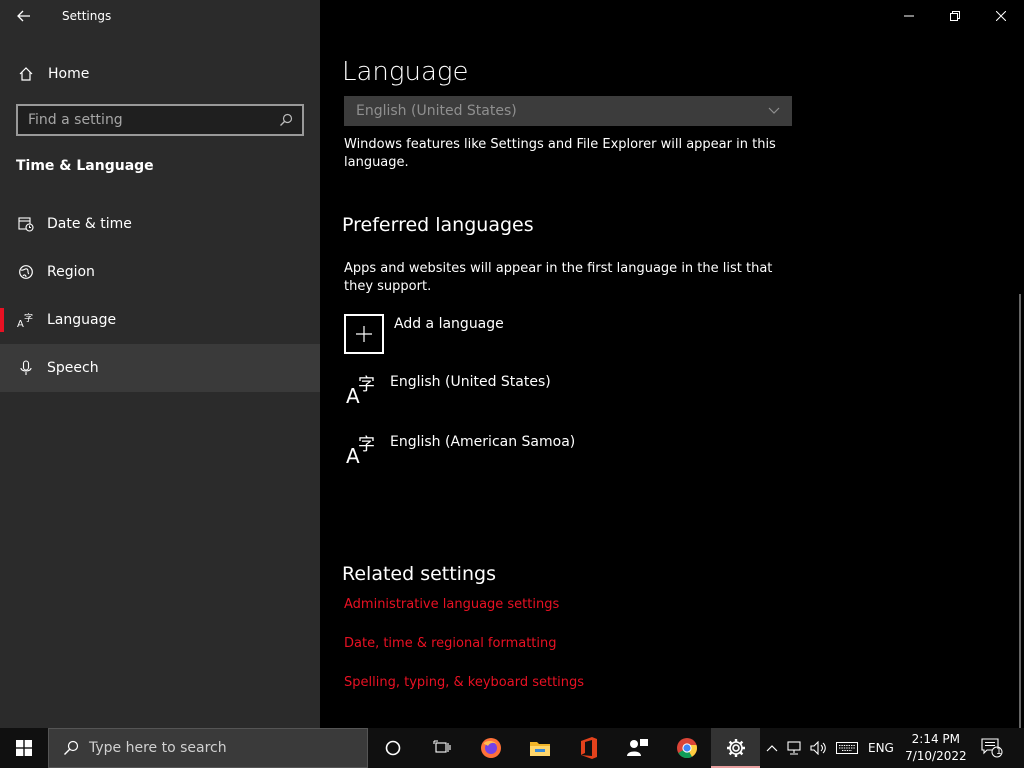  Describe the element at coordinates (85, 166) in the screenshot. I see `section-title: Time & Language` at that location.